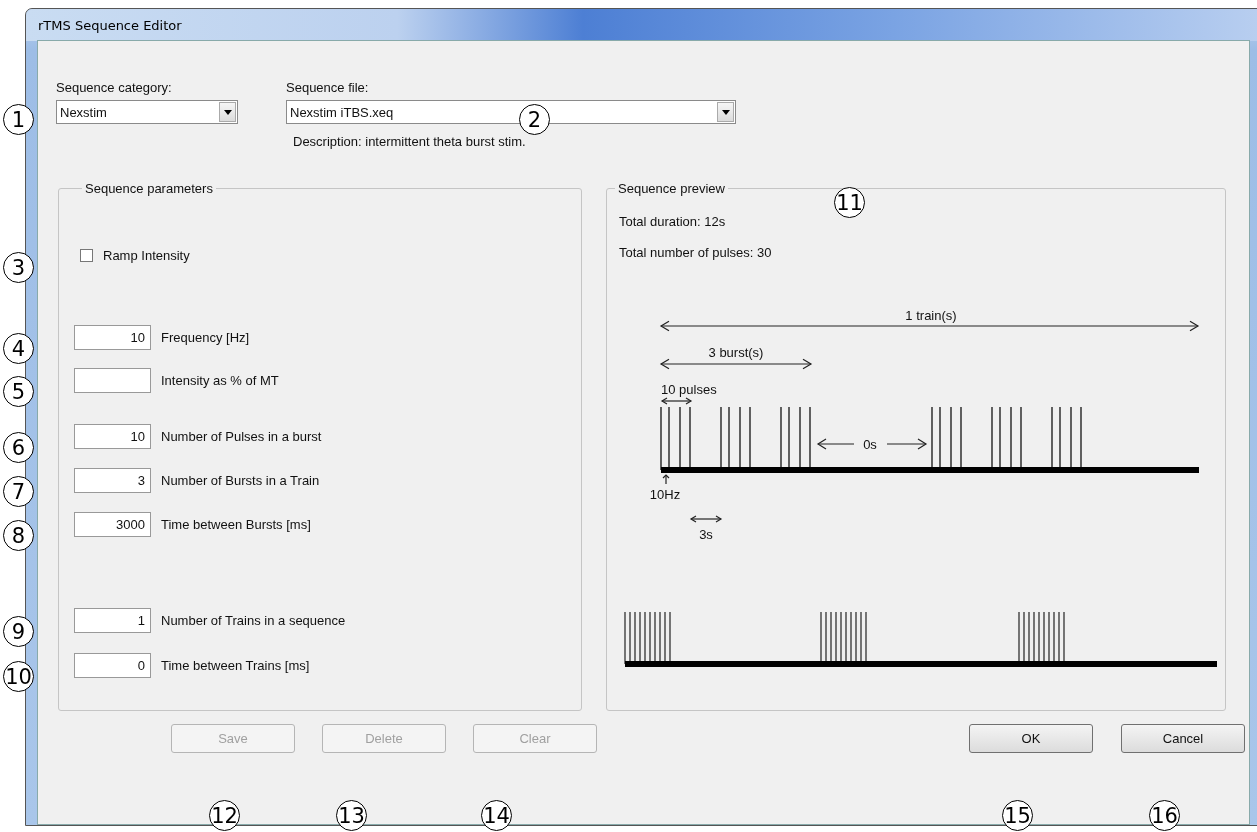  I want to click on window-title: rTMS Sequence Editor, so click(110, 25).